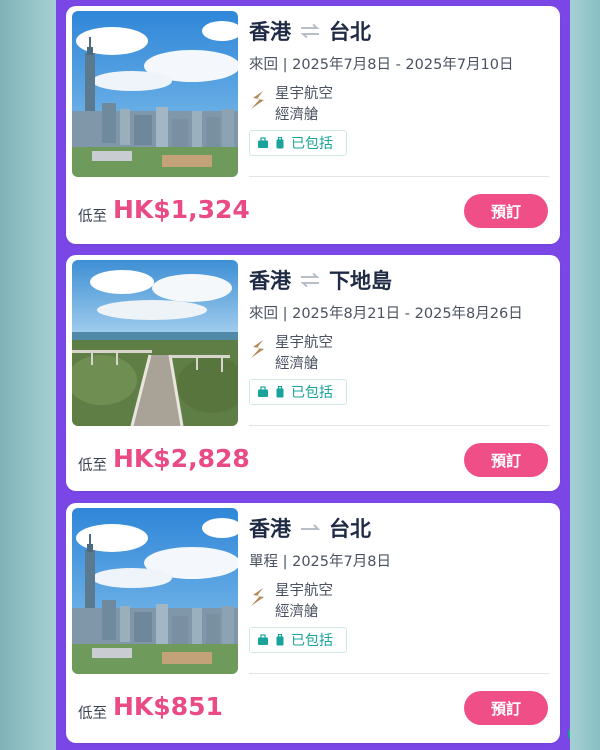 The image size is (600, 750). What do you see at coordinates (181, 458) in the screenshot?
I see `price: HK$2,828` at bounding box center [181, 458].